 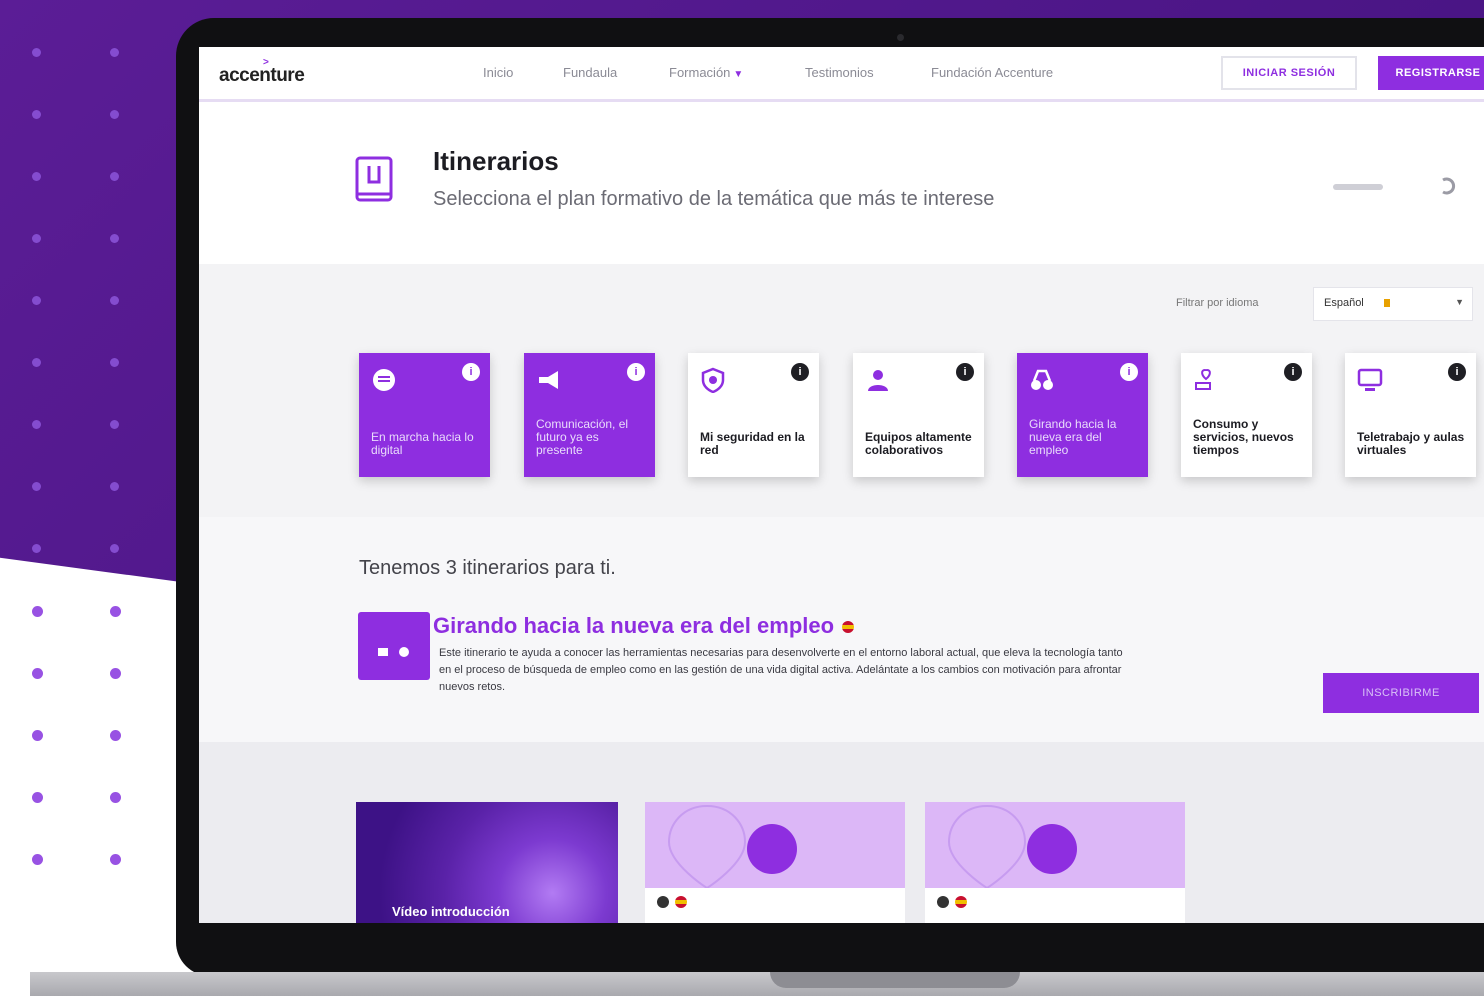 What do you see at coordinates (1243, 437) in the screenshot?
I see `theme-card-label: Consumo y servicios, nuevos tiempos` at bounding box center [1243, 437].